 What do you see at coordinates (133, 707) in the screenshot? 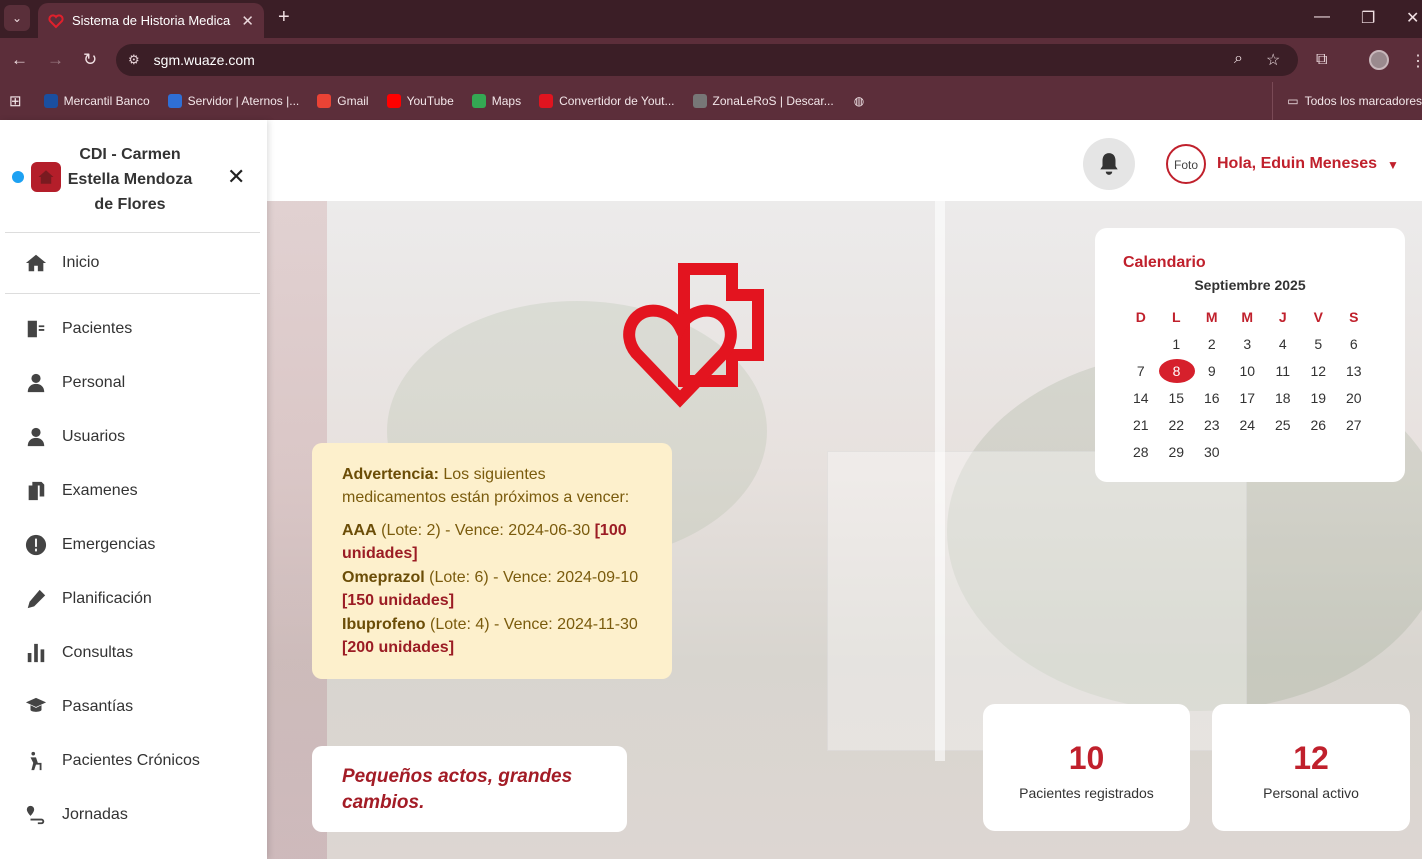
I see `sidebar-item-pasant-as: Pasantías` at bounding box center [133, 707].